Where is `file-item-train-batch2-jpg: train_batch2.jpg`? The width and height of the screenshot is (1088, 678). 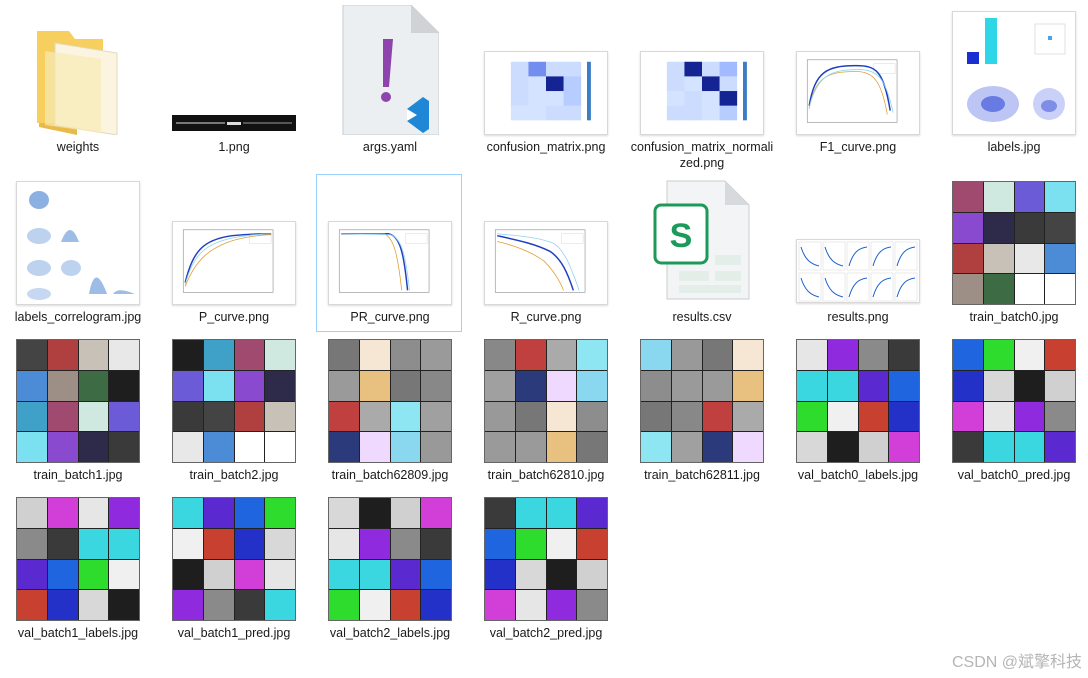
file-item-train-batch2-jpg: train_batch2.jpg is located at coordinates (233, 411).